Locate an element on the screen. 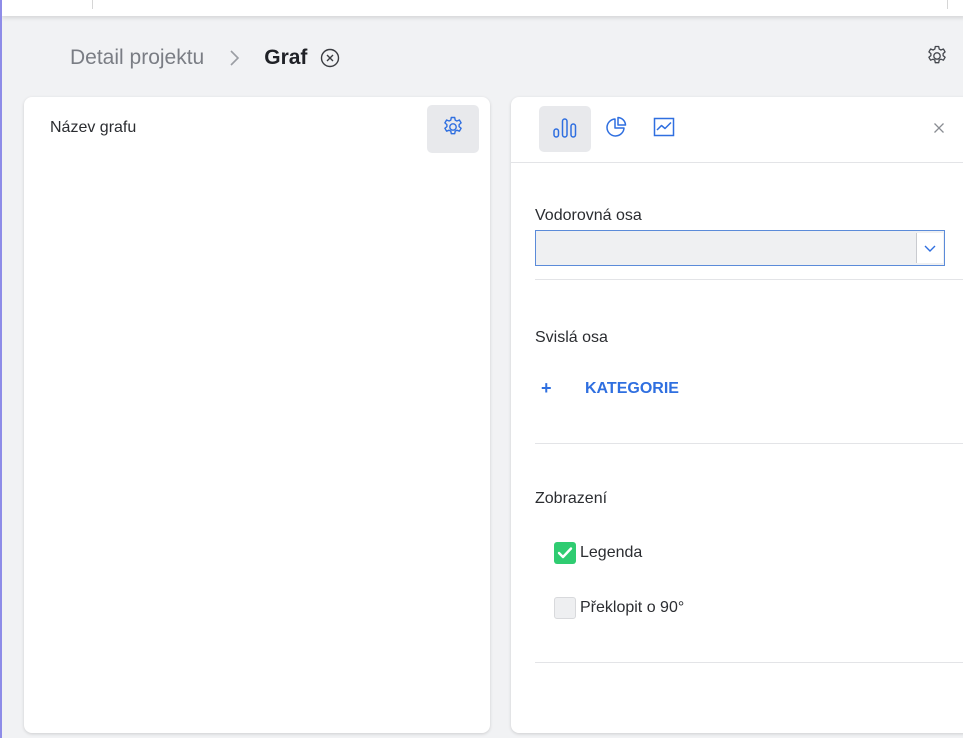 The height and width of the screenshot is (738, 963). close-icon is located at coordinates (939, 128).